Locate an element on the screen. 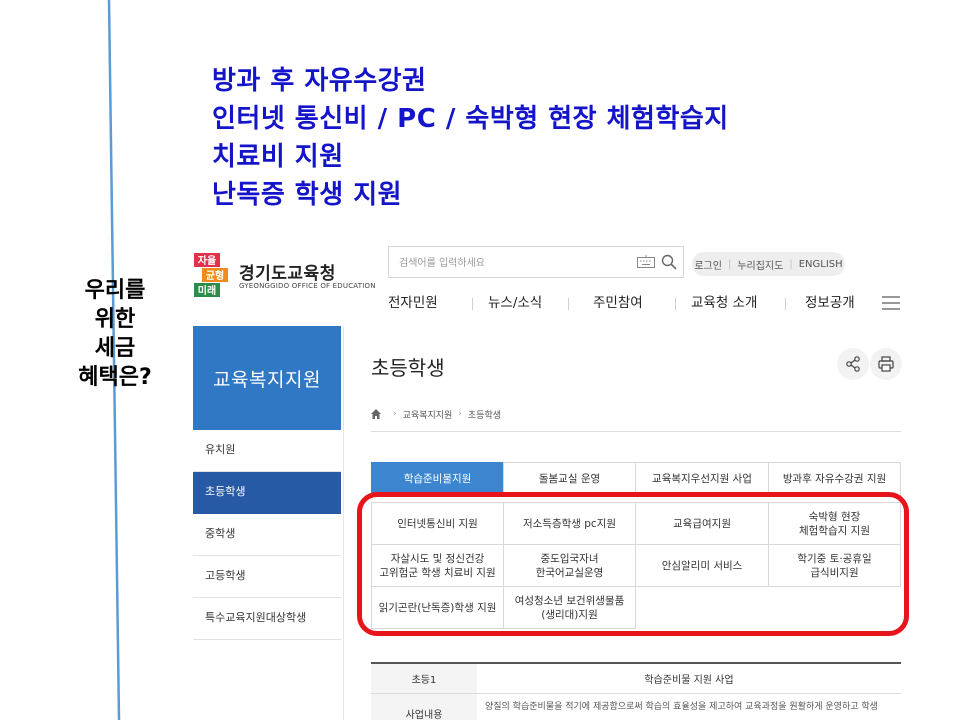 This screenshot has height=720, width=960. tab-education-benefit: 교육급여지원 is located at coordinates (702, 523).